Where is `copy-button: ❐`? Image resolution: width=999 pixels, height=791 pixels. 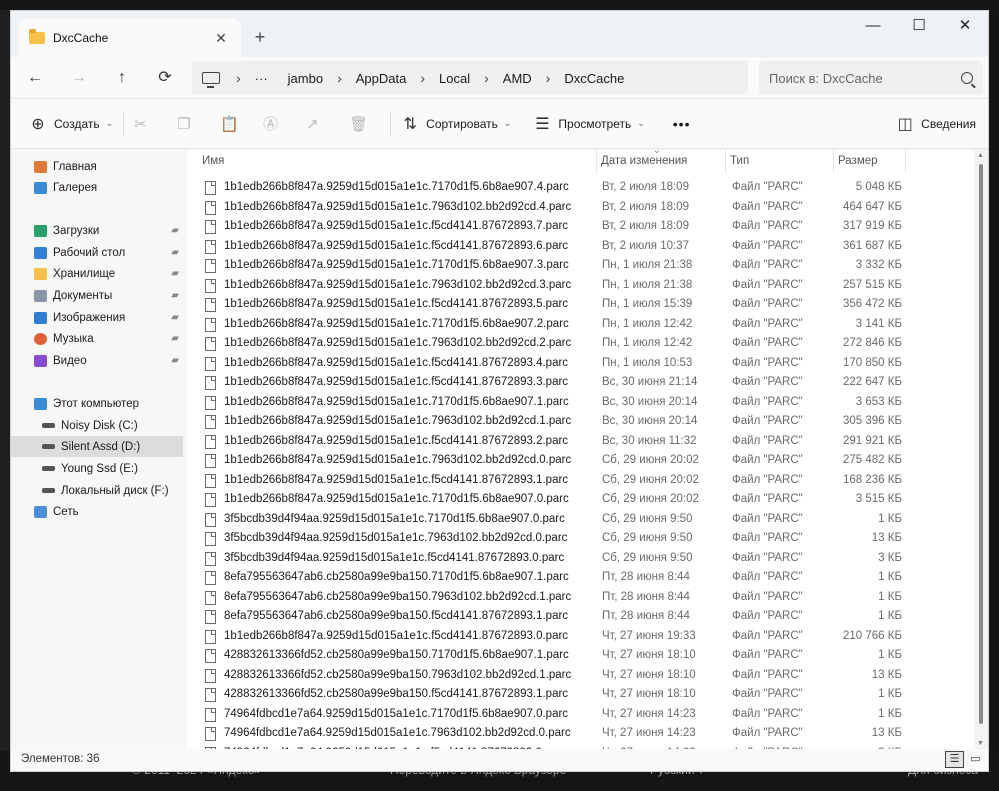
copy-button: ❐ is located at coordinates (192, 124).